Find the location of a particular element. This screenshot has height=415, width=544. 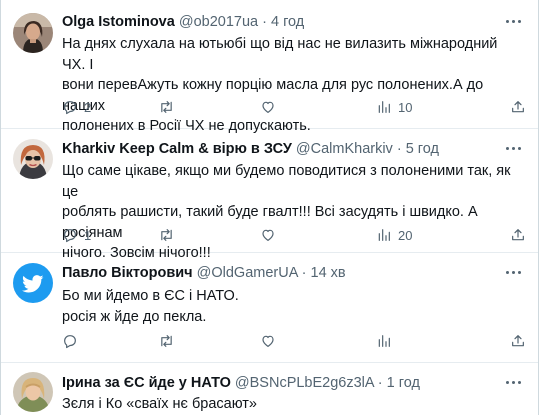

views-count: 10 is located at coordinates (405, 107).